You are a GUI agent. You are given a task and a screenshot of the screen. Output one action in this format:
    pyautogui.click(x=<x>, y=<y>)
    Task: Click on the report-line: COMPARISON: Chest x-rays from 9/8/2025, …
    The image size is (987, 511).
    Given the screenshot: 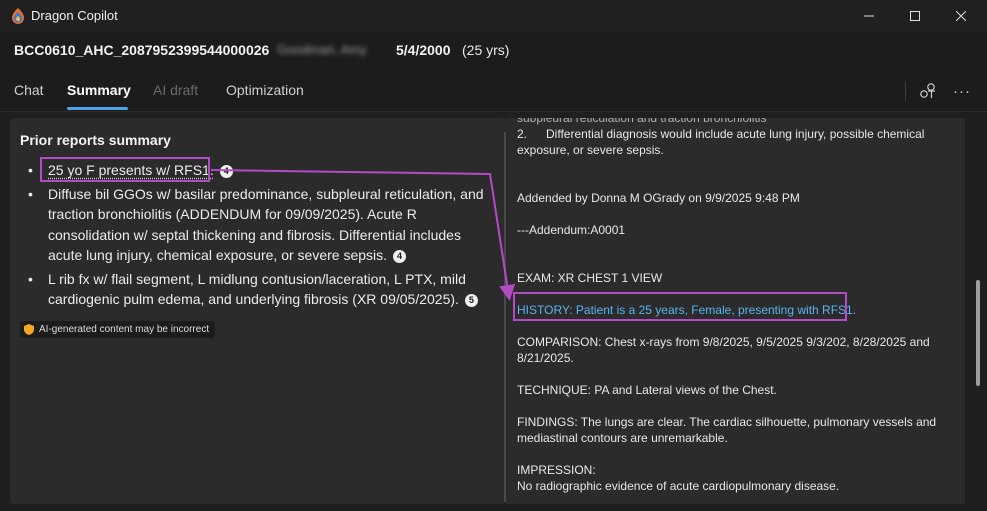 What is the action you would take?
    pyautogui.click(x=723, y=350)
    